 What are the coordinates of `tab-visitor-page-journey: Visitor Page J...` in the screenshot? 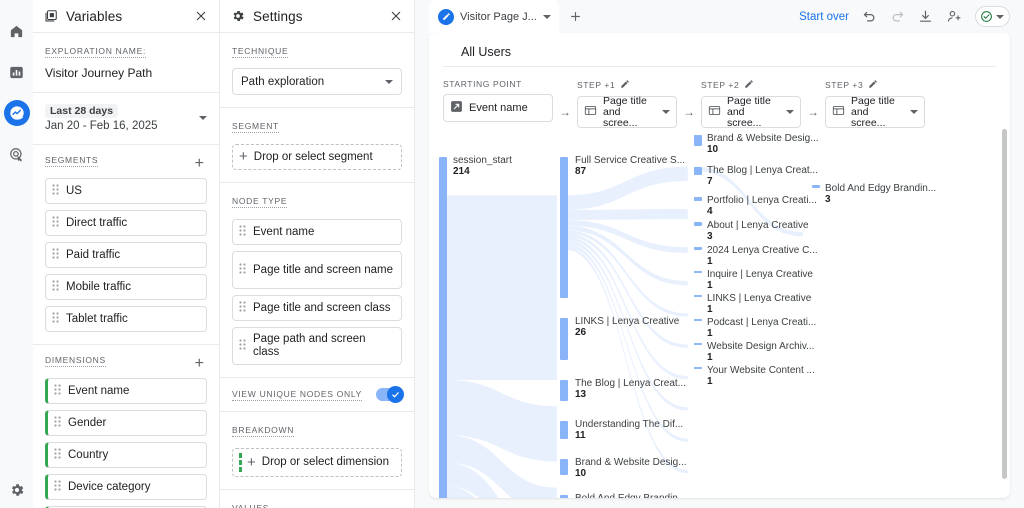 It's located at (494, 16).